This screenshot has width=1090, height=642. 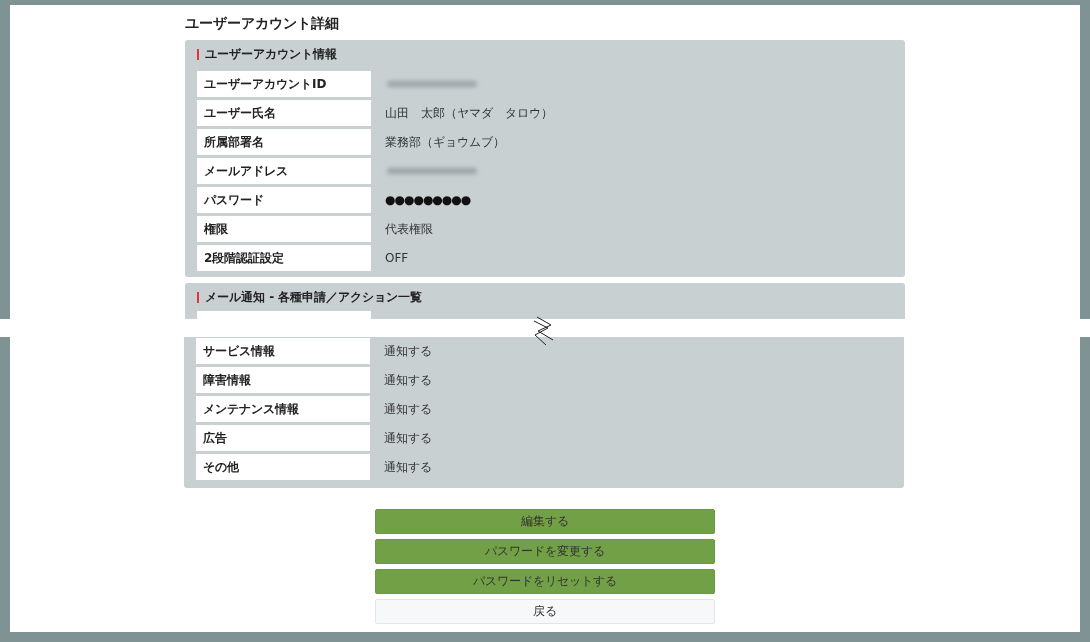 I want to click on section-title: メール通知 - 各種申請／アクション一覧, so click(x=314, y=297).